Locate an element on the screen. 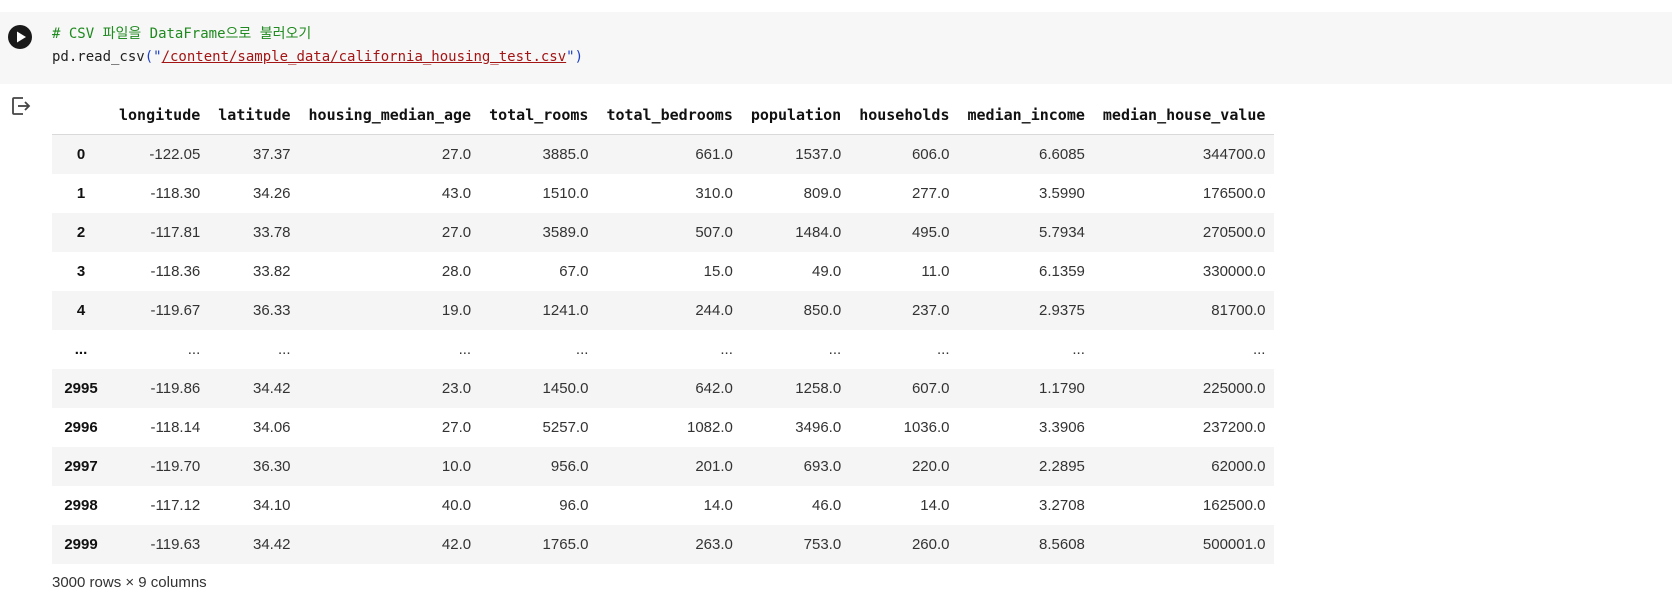  table-cell: 6.6085 is located at coordinates (1062, 154).